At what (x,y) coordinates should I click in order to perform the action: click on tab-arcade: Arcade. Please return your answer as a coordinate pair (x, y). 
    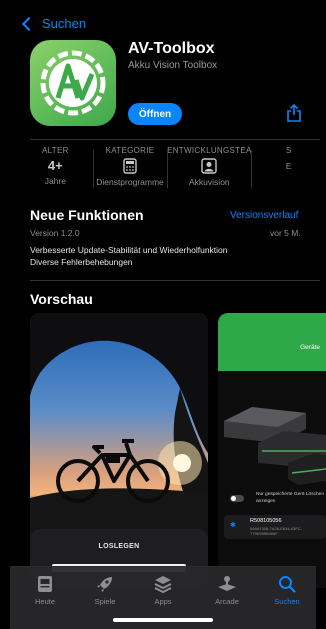
    Looking at the image, I should click on (227, 590).